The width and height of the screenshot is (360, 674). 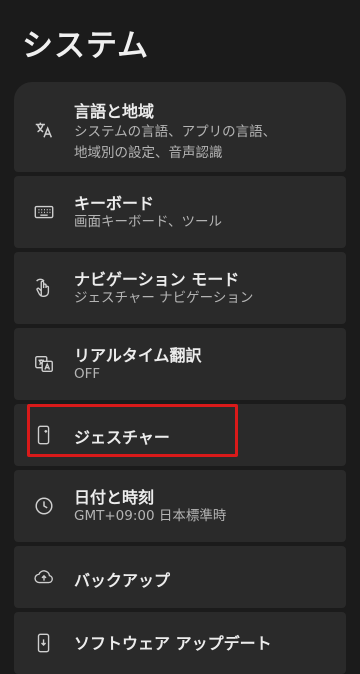 What do you see at coordinates (164, 298) in the screenshot?
I see `item-subtitle: ジェスチャー ナビゲーション` at bounding box center [164, 298].